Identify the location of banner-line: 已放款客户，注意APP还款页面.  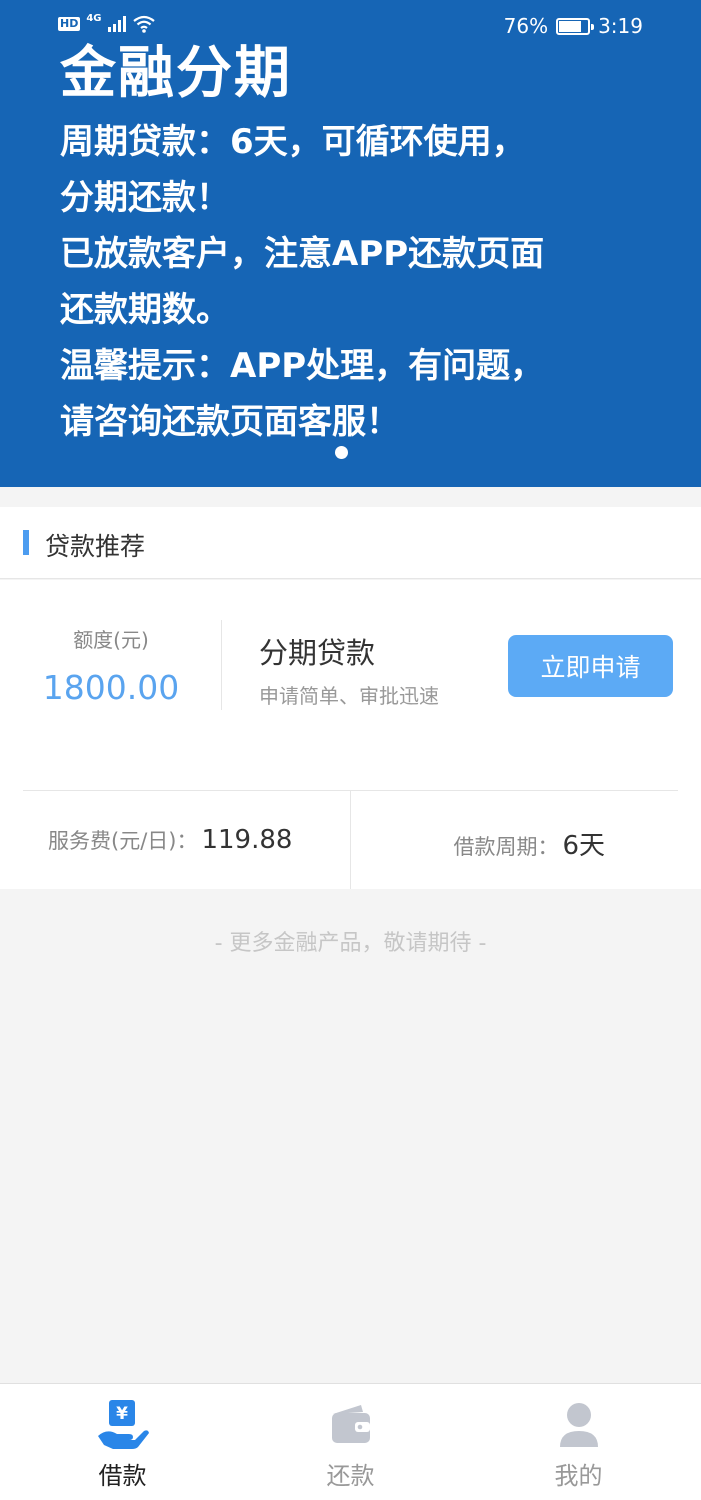
(302, 254).